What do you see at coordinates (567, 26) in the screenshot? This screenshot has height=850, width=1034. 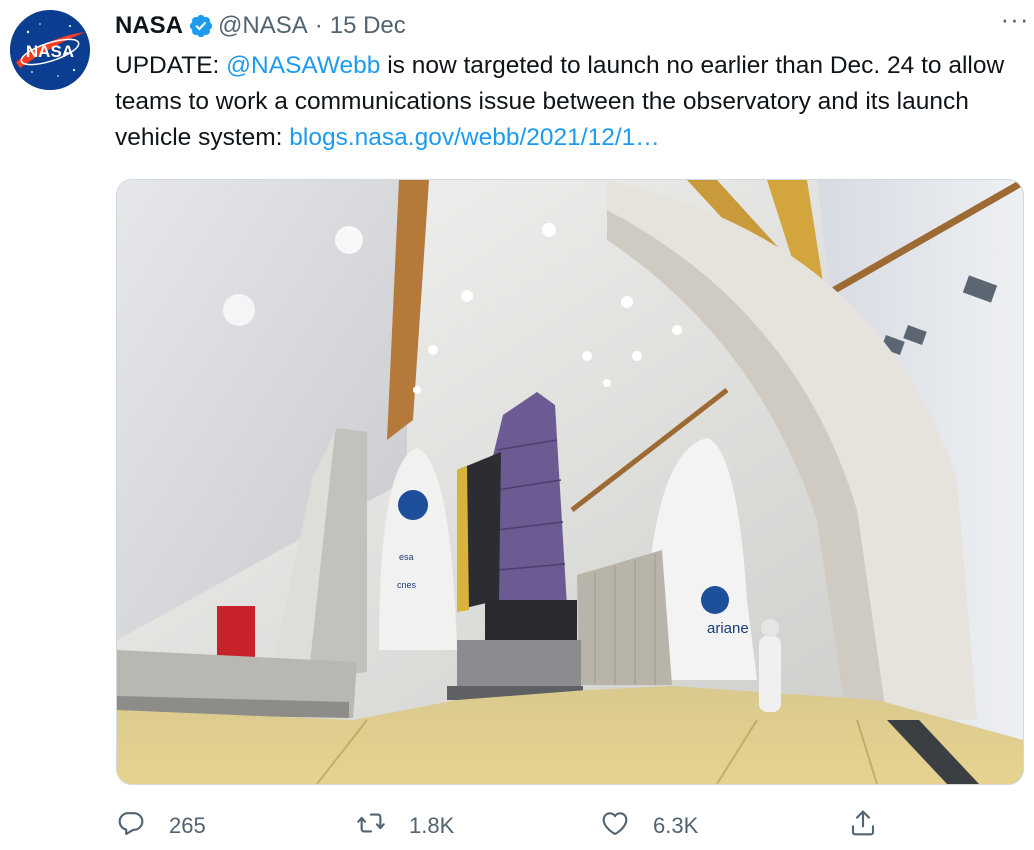 I see `tweet-header: NASA @NASA · 15 Dec` at bounding box center [567, 26].